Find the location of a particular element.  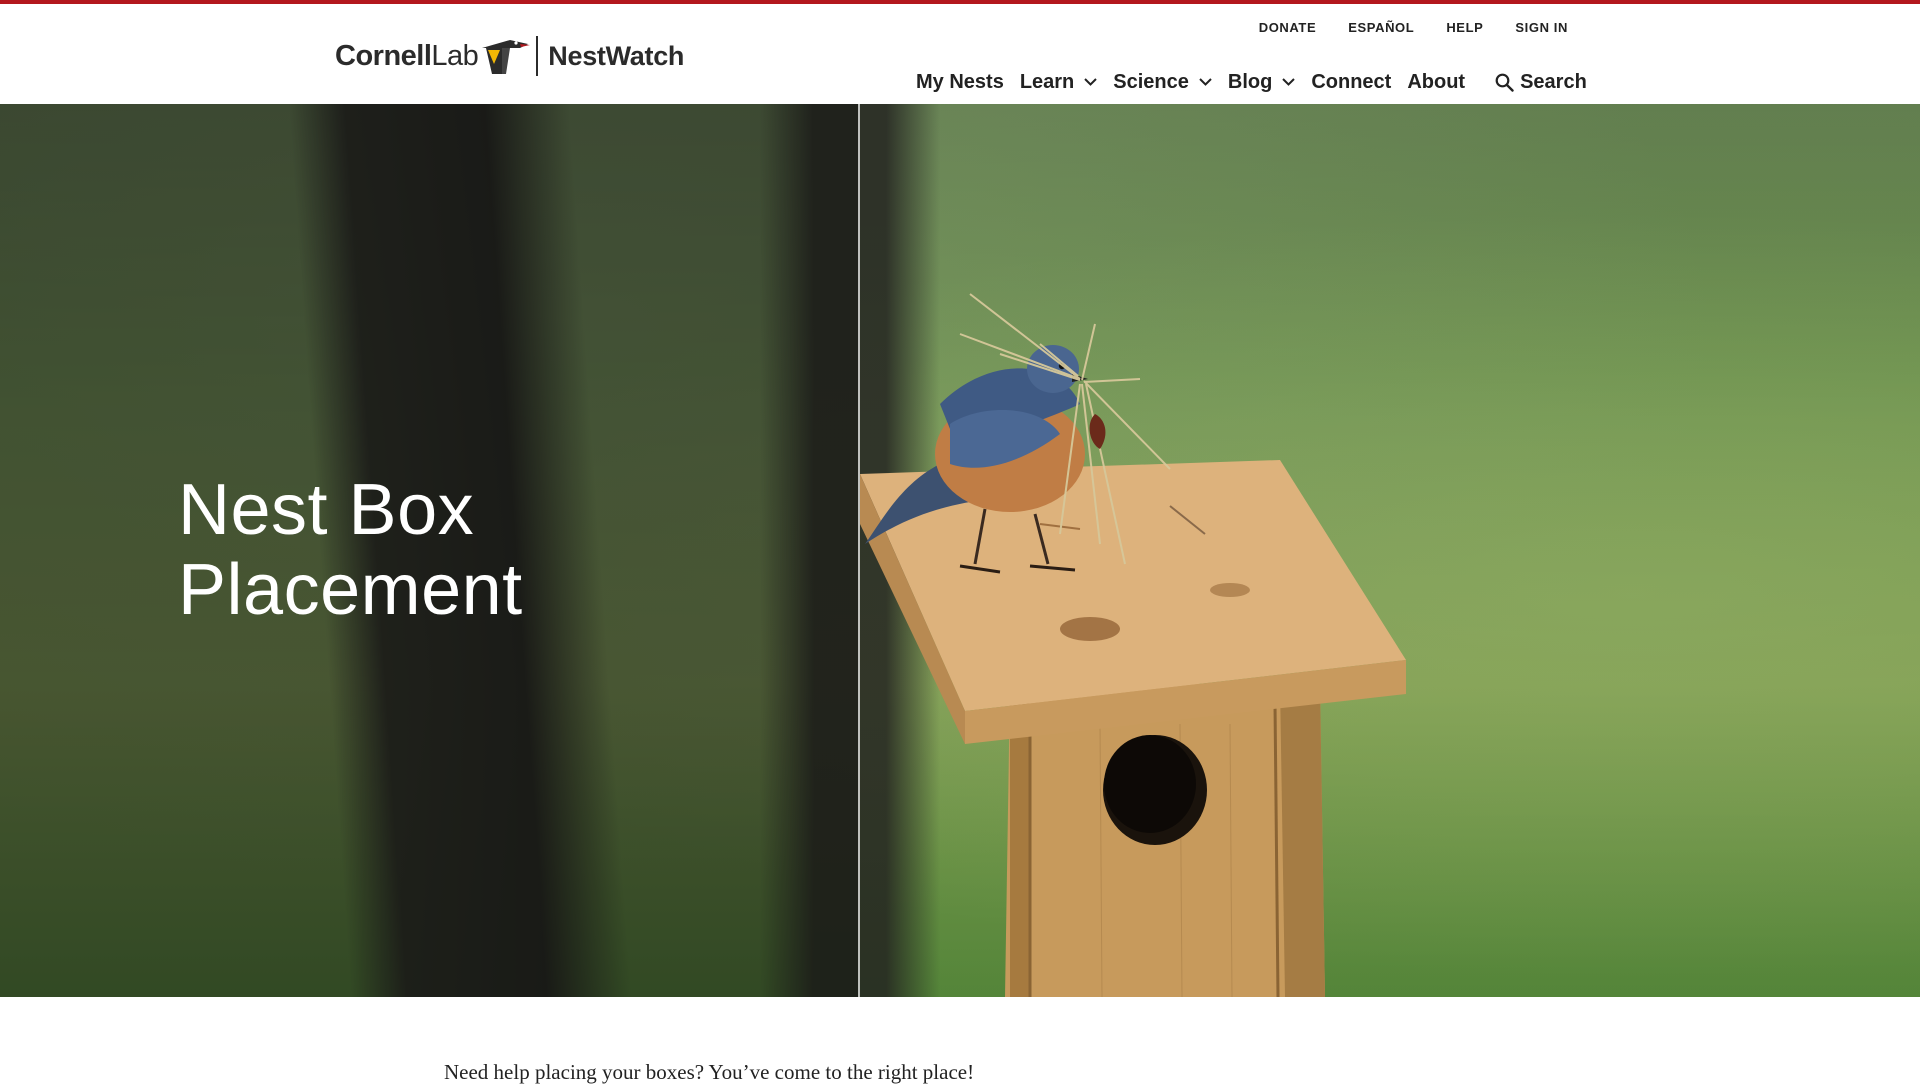

help-link: HELP is located at coordinates (1464, 27).